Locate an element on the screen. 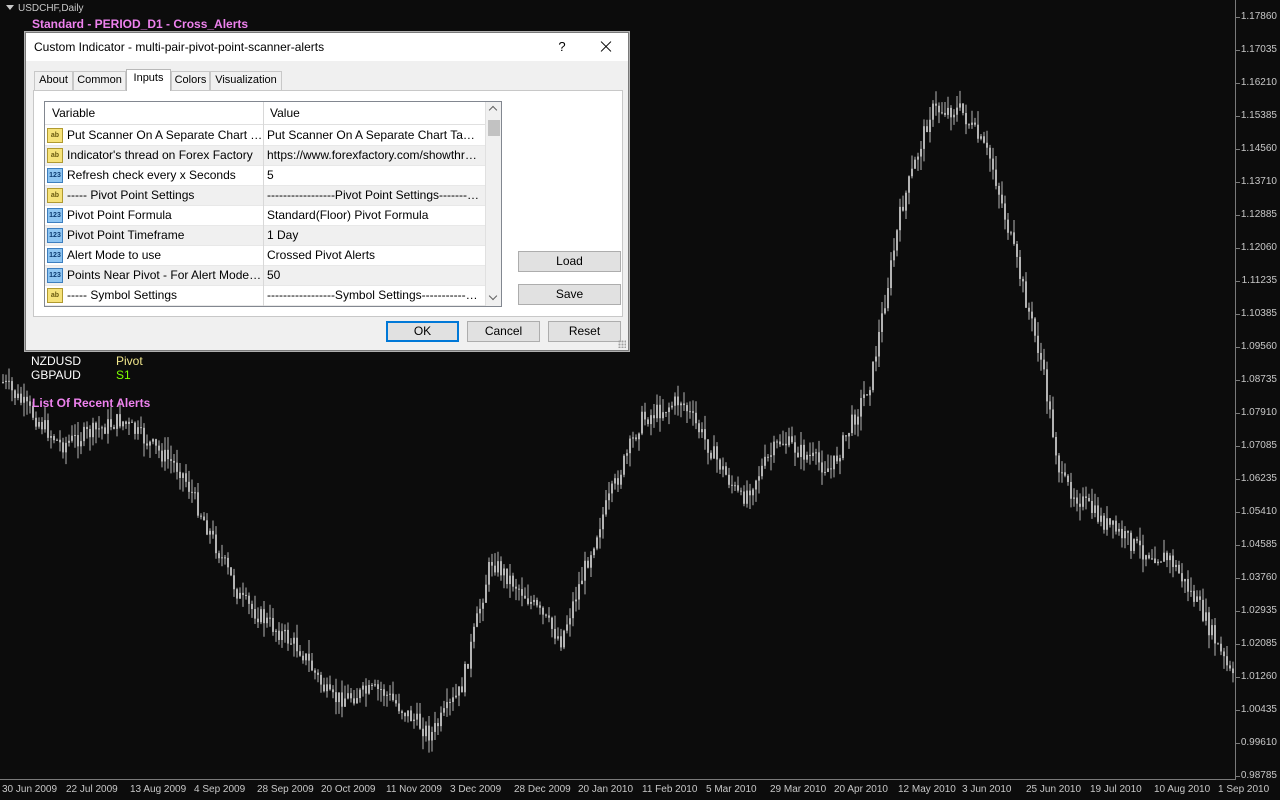 The image size is (1280, 800). tab-common: Common is located at coordinates (99, 80).